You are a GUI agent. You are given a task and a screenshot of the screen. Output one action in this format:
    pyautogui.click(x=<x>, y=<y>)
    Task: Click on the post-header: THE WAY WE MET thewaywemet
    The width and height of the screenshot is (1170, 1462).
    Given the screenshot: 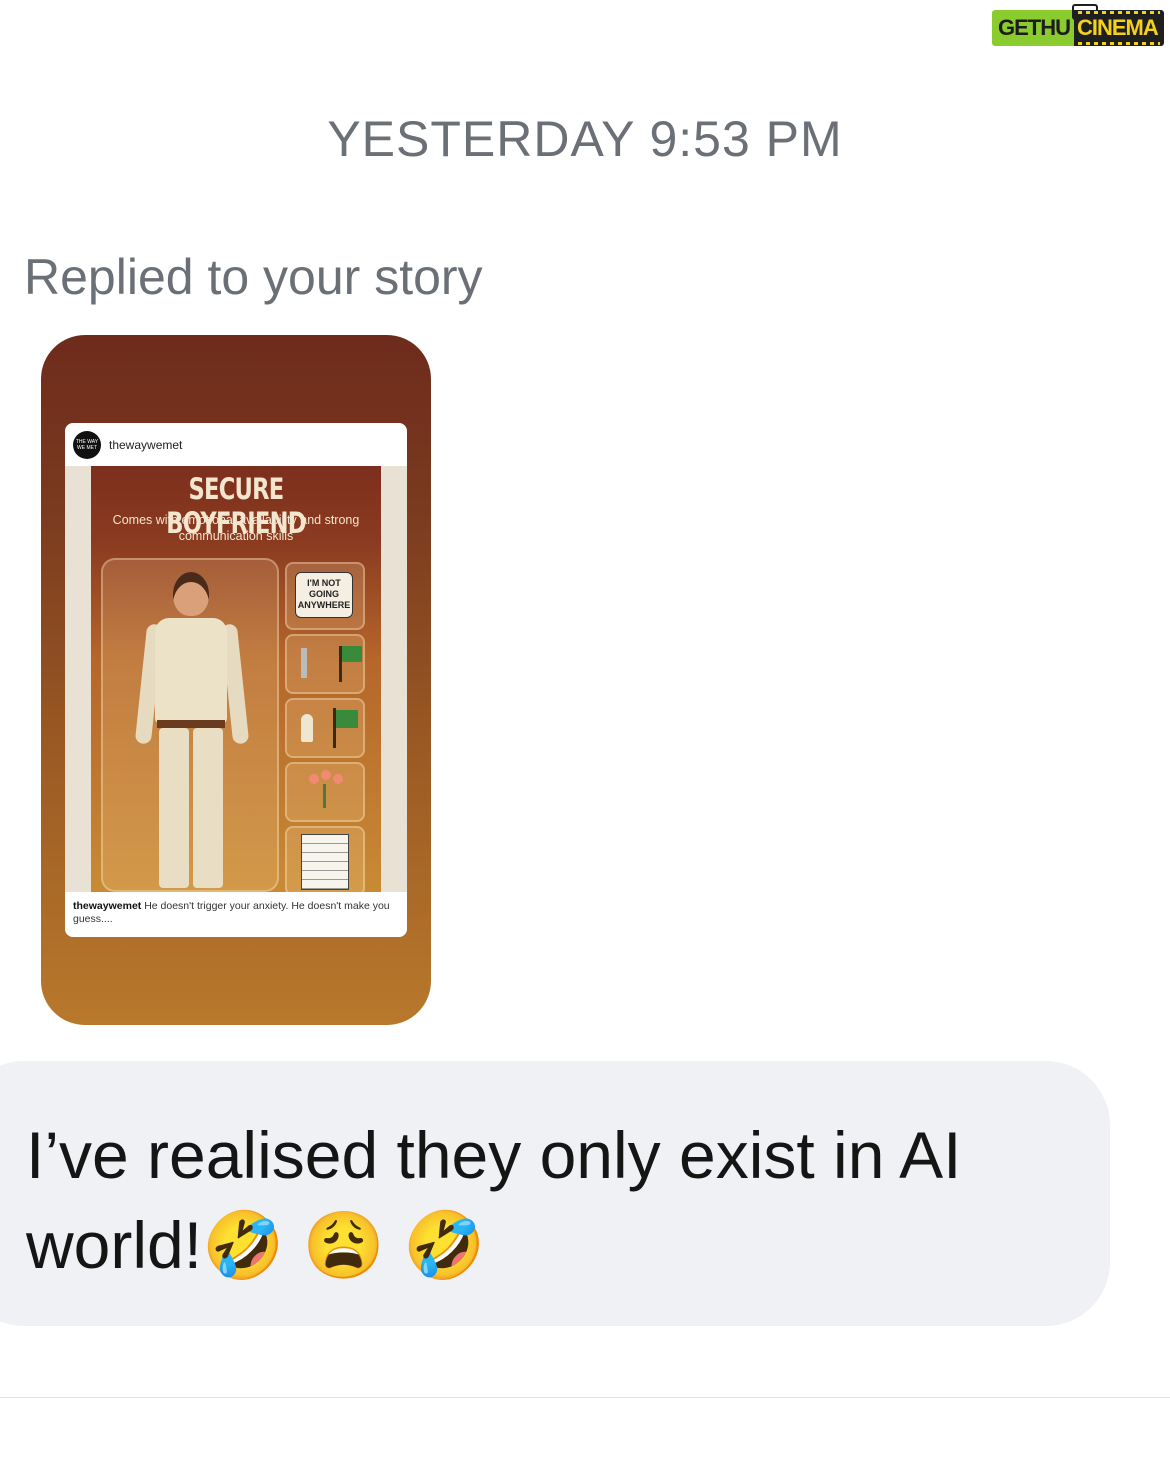 What is the action you would take?
    pyautogui.click(x=236, y=444)
    